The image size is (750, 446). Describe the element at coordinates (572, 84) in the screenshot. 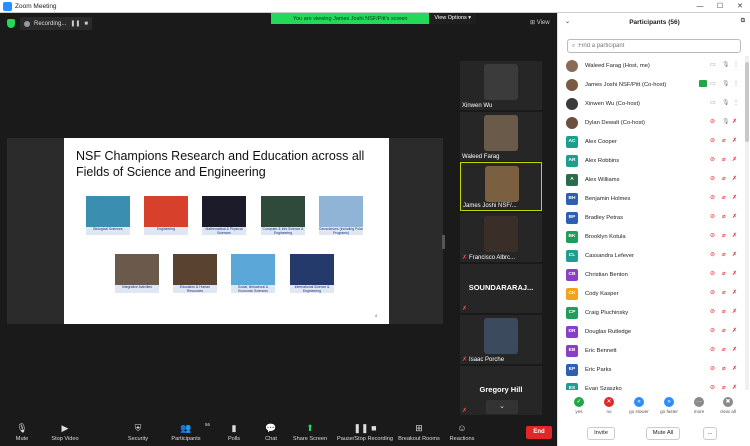

I see `avatar` at that location.